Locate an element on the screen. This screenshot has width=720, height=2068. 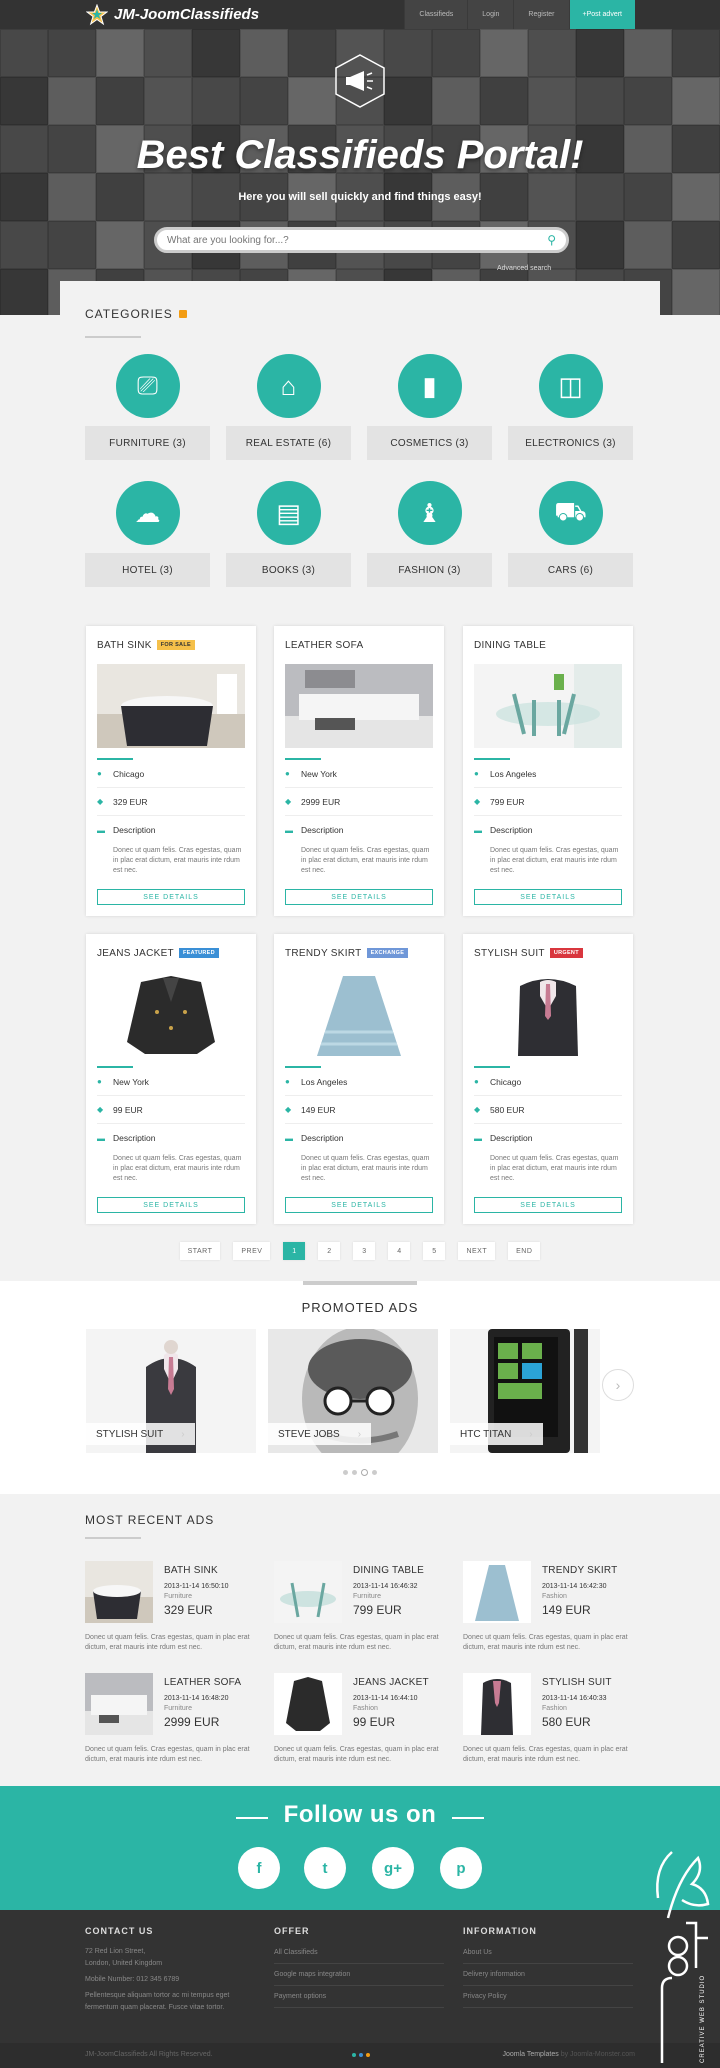
page-button-3: 3 is located at coordinates (364, 1251).